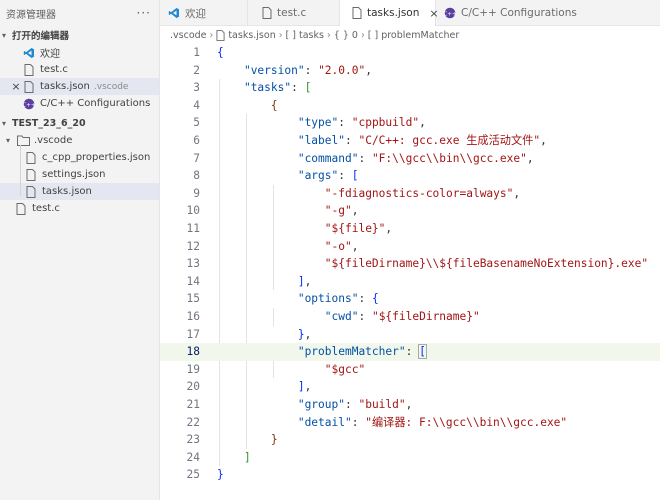  Describe the element at coordinates (204, 13) in the screenshot. I see `tab-welcome: 欢迎` at that location.